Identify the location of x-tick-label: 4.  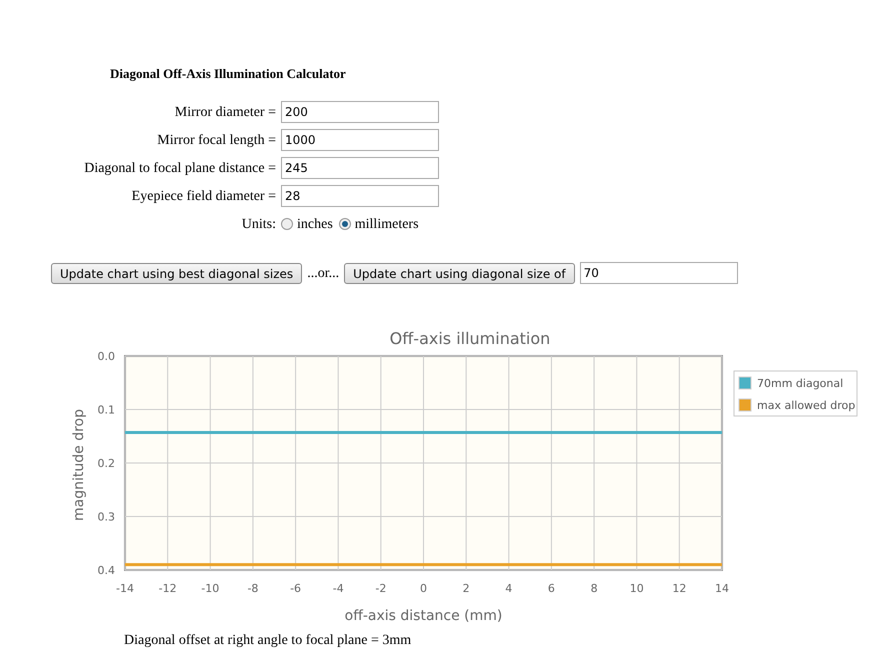
(508, 588).